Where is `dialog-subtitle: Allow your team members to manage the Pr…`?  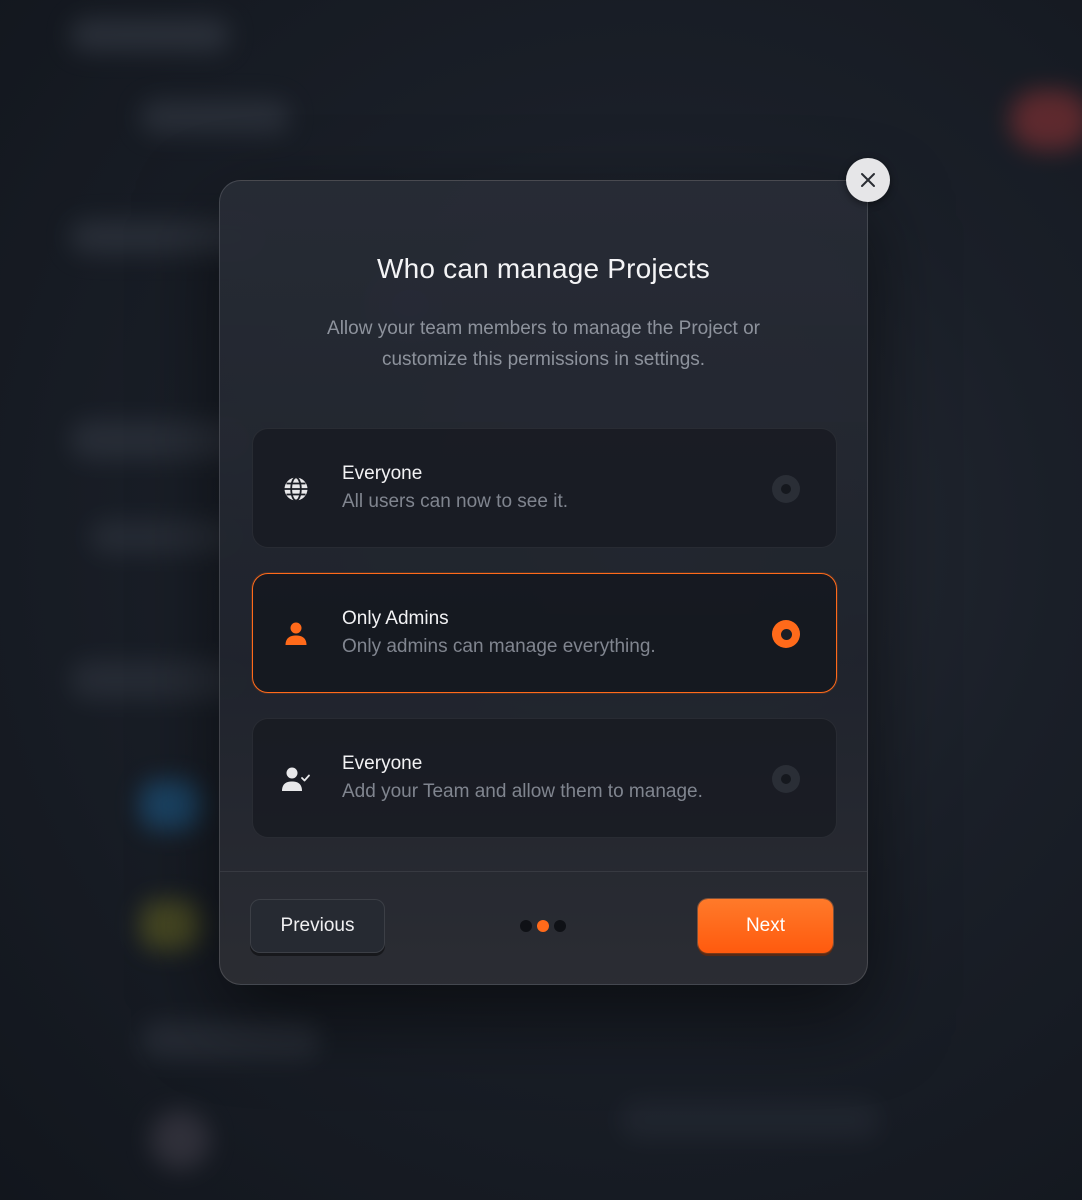
dialog-subtitle: Allow your team members to manage the Pr… is located at coordinates (543, 344).